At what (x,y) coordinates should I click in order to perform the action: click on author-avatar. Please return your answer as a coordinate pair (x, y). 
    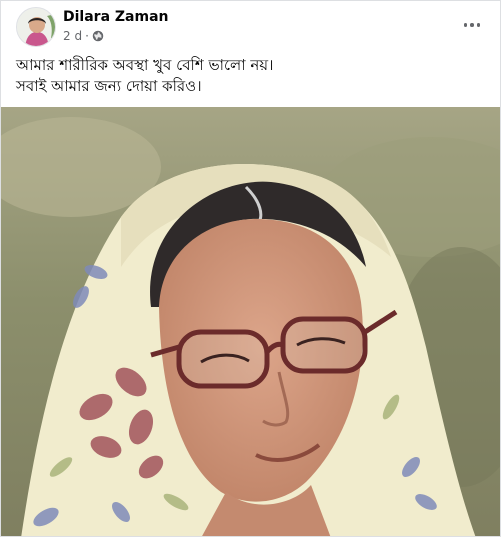
    Looking at the image, I should click on (36, 27).